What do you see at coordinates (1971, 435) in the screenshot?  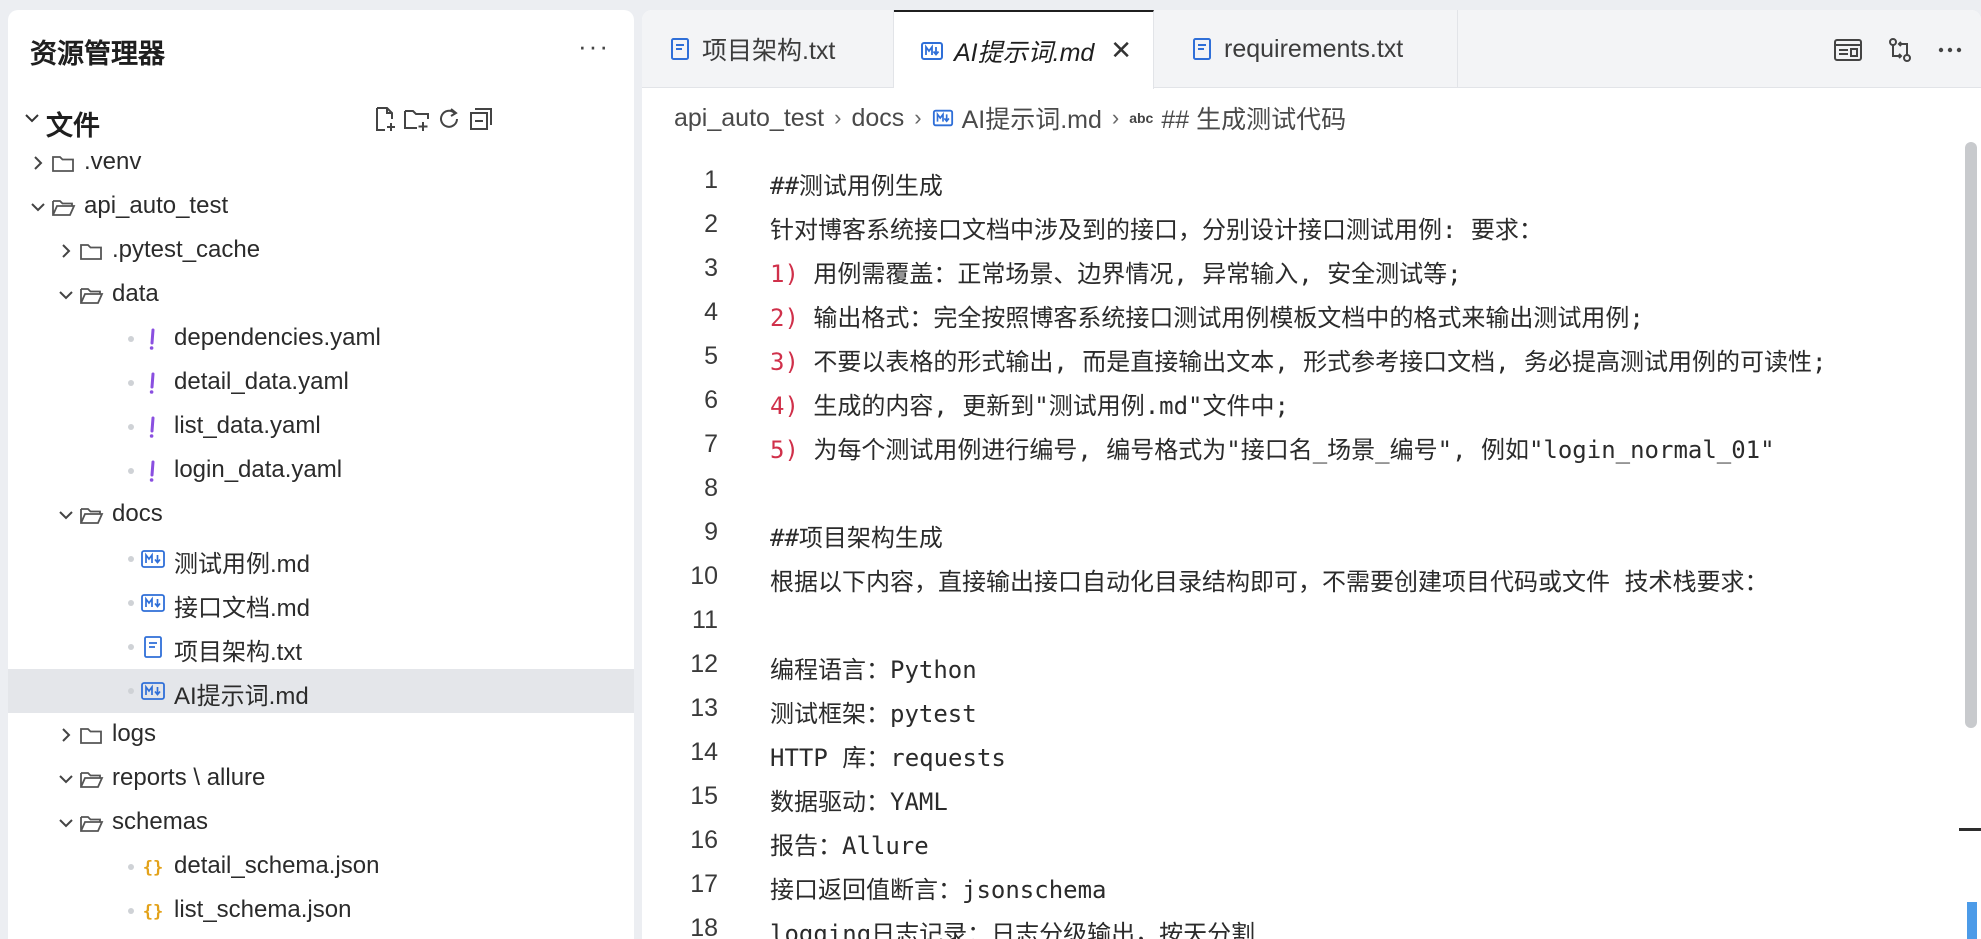 I see `scrollbar-thumb` at bounding box center [1971, 435].